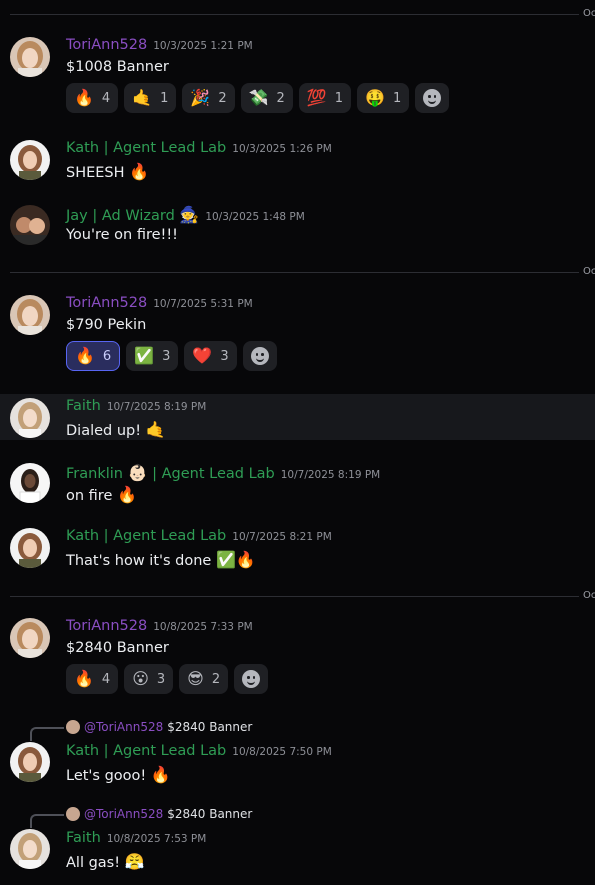 This screenshot has width=595, height=885. I want to click on reply-text: $2840 Banner, so click(210, 727).